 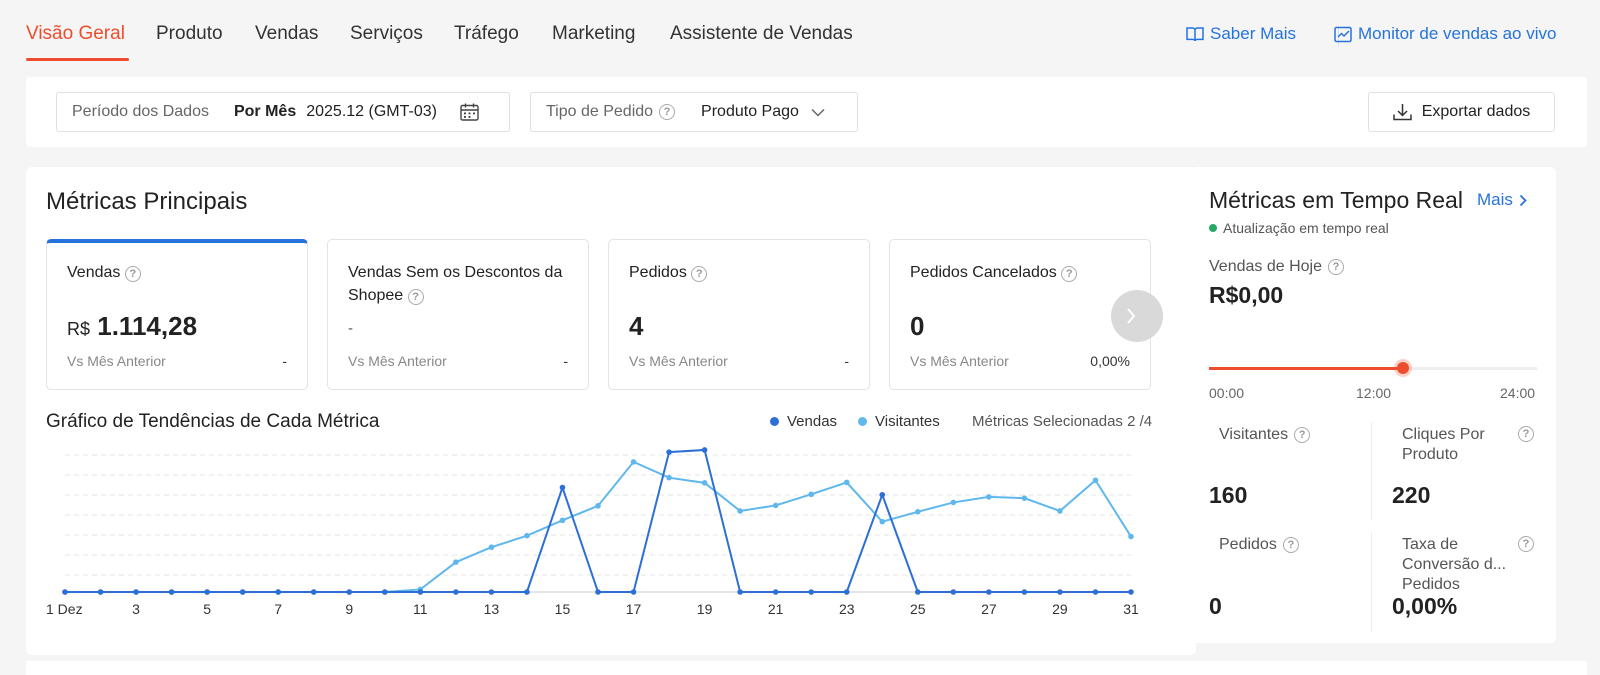 I want to click on more-label: Mais, so click(x=1495, y=199).